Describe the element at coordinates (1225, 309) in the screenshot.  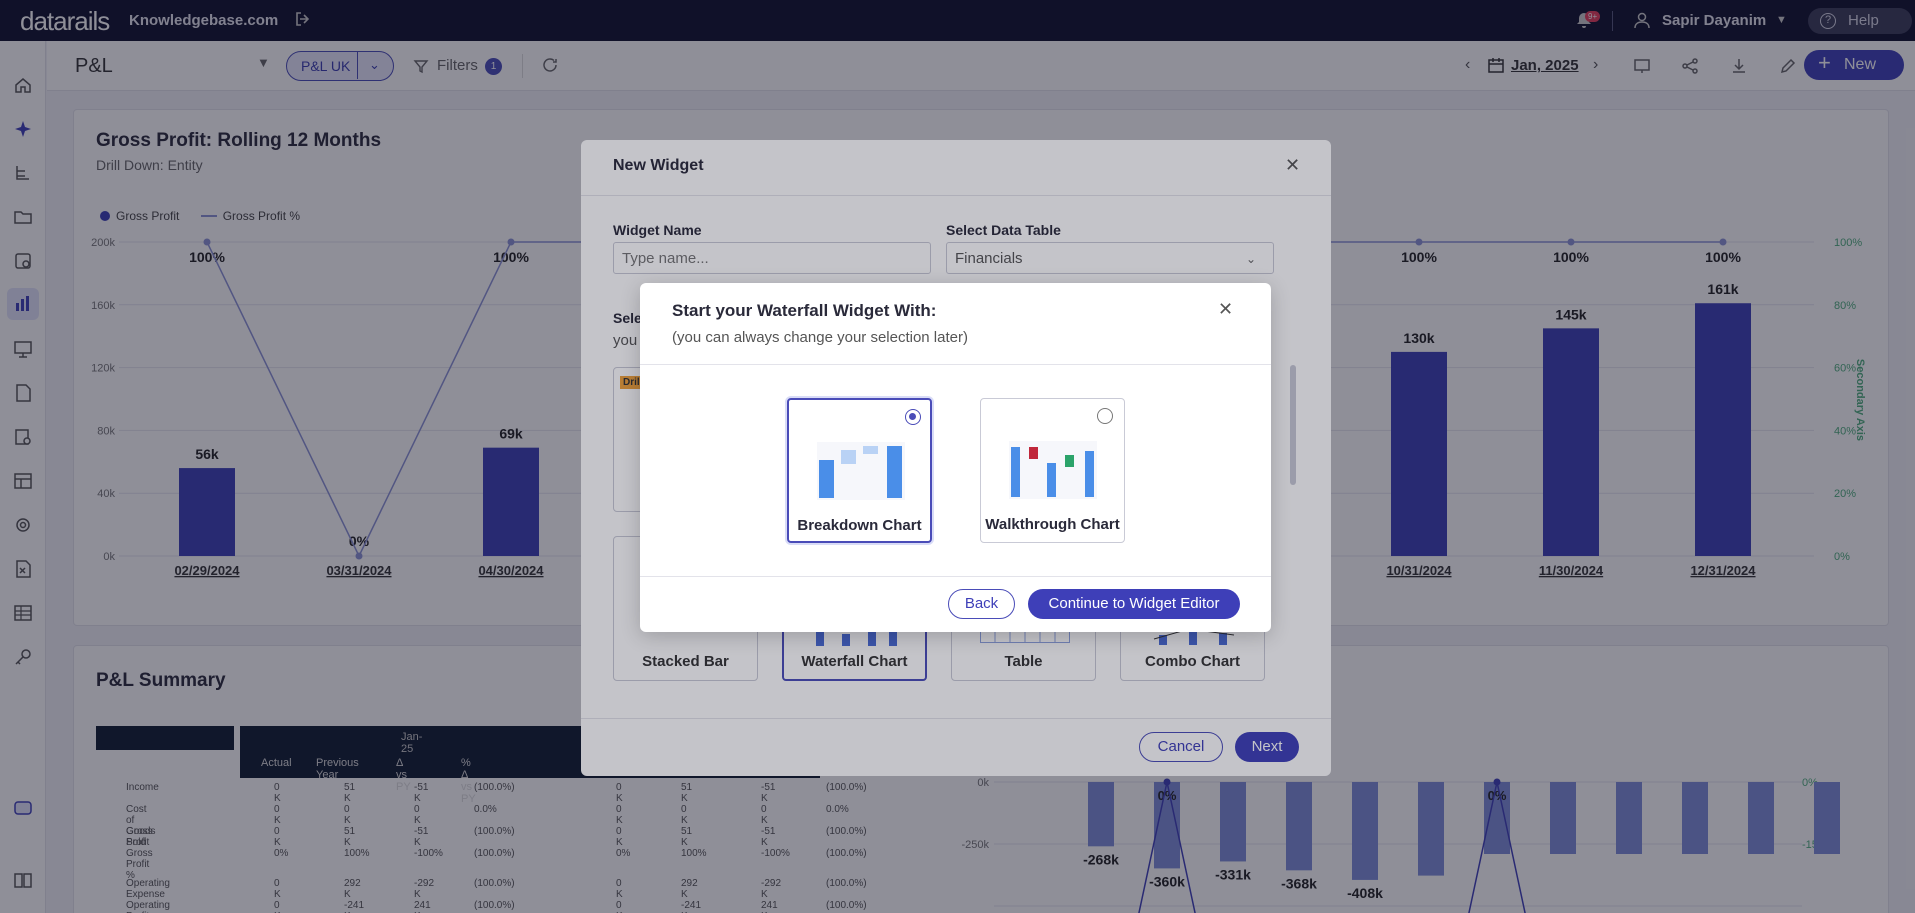
I see `close-icon: ✕` at that location.